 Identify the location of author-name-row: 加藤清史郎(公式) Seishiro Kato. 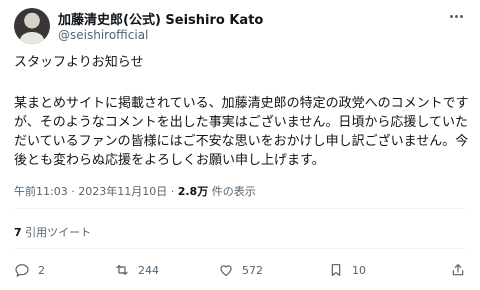
(160, 18).